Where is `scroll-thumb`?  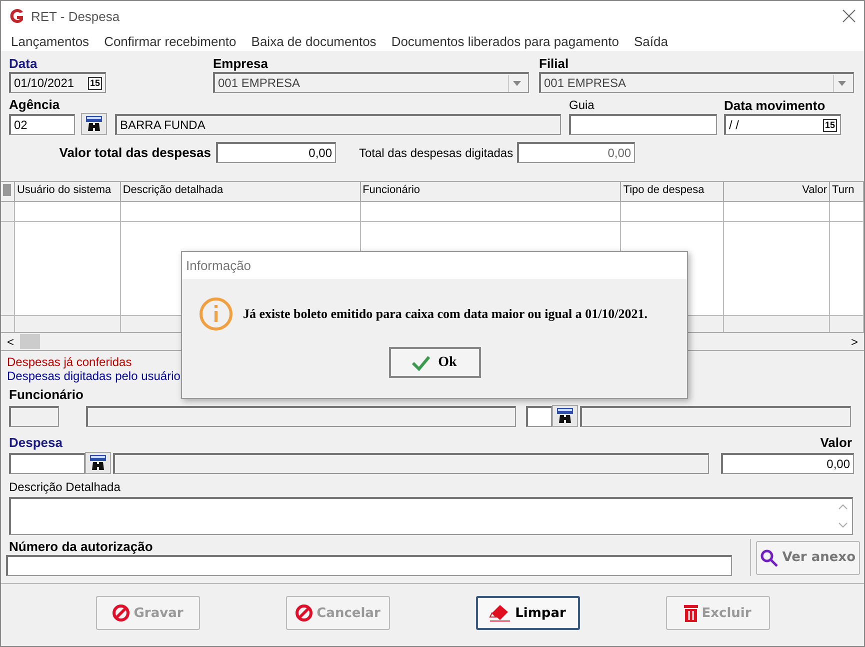
scroll-thumb is located at coordinates (30, 341).